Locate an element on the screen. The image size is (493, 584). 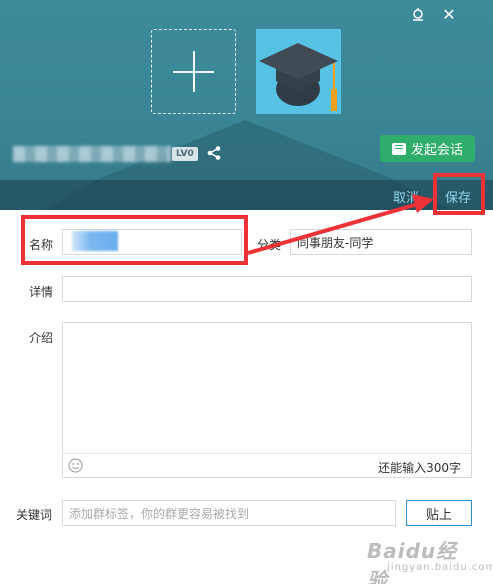
intro-footer: 还能输入300字 is located at coordinates (267, 465).